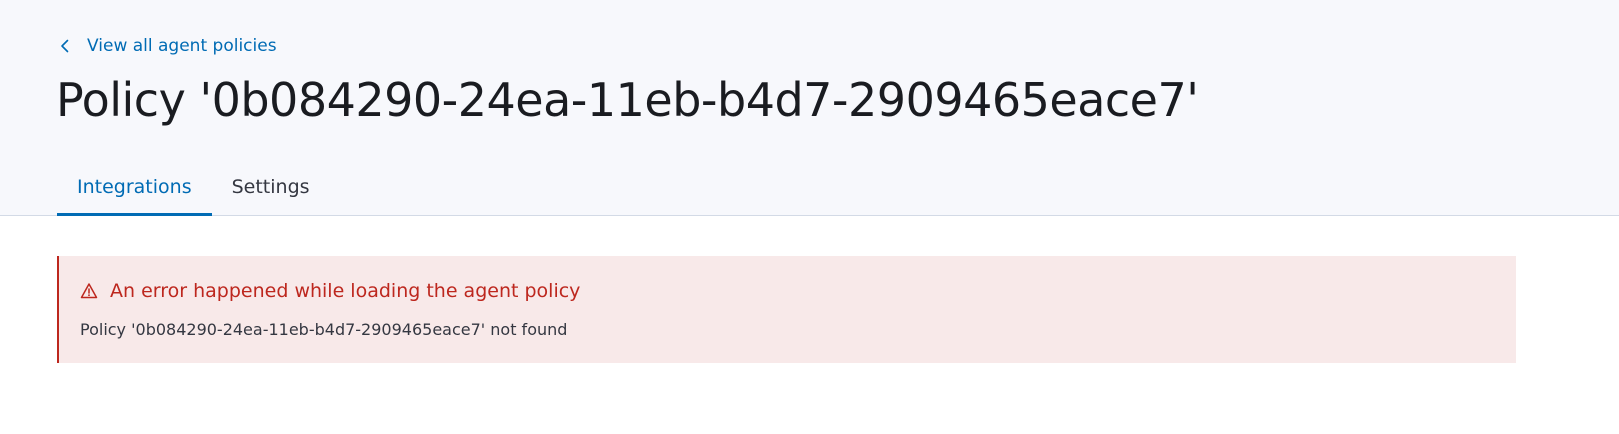  I want to click on tab-integrations: Integrations, so click(134, 193).